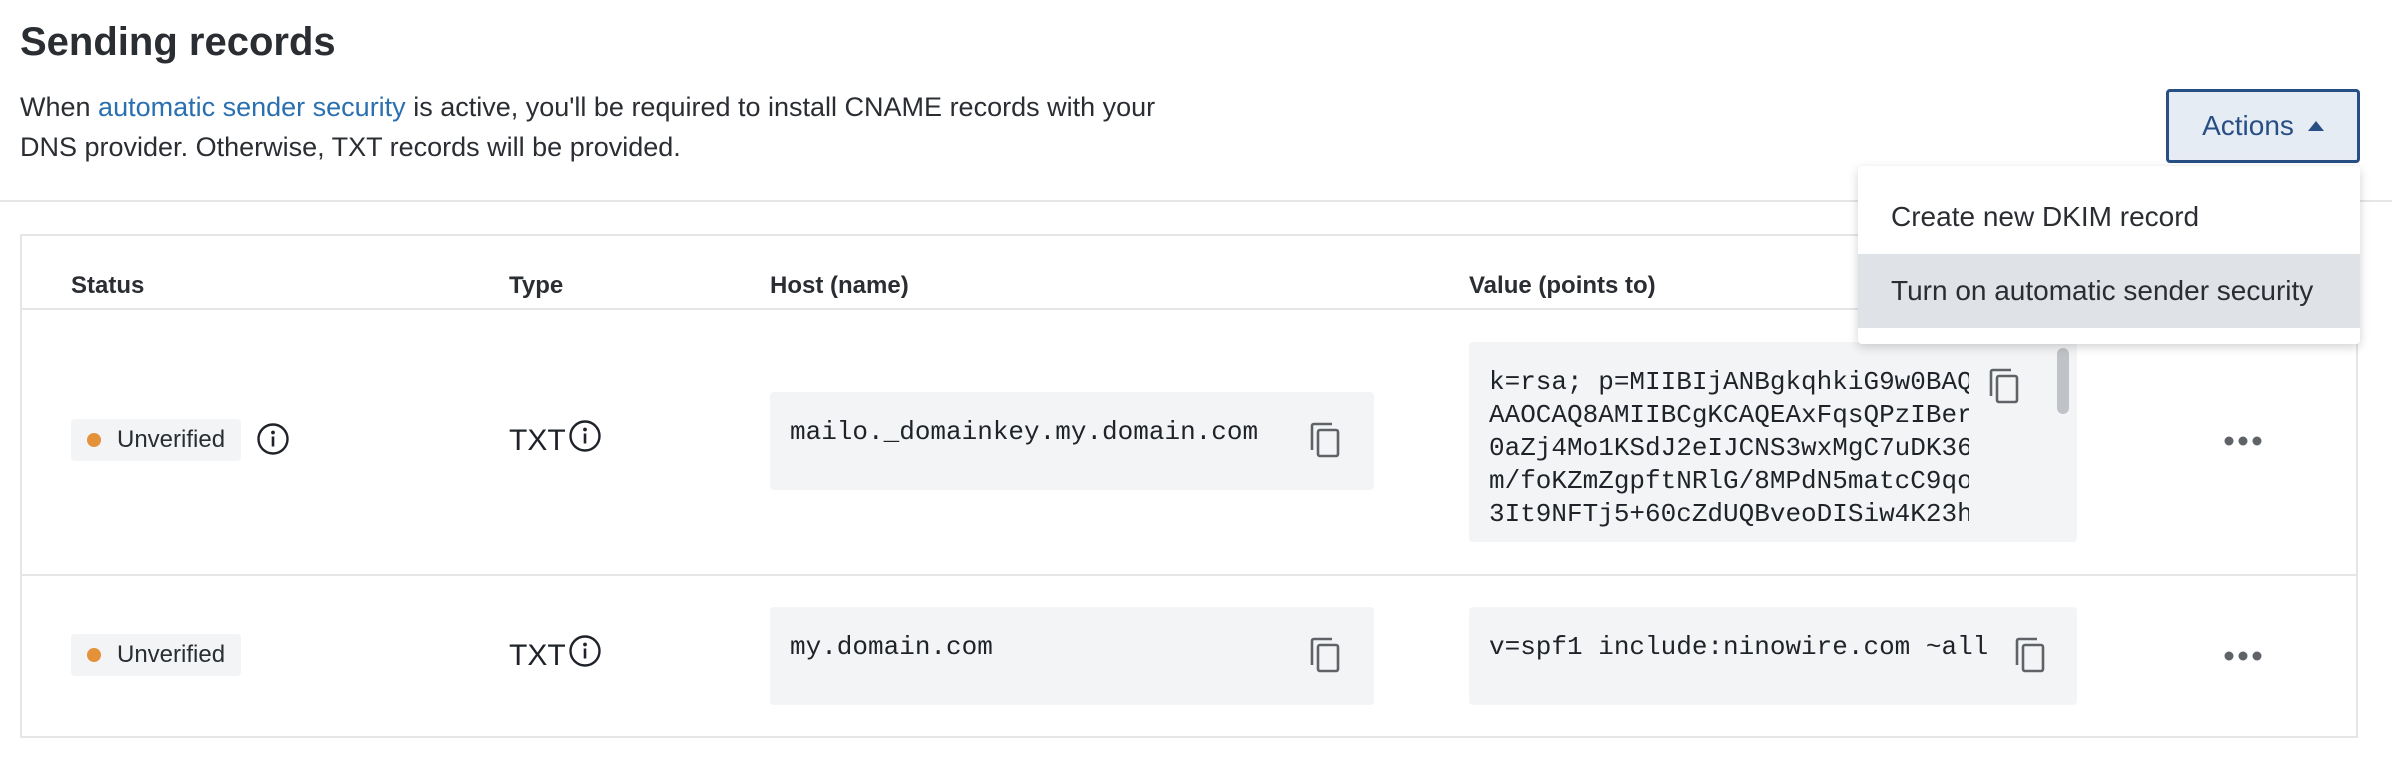 The width and height of the screenshot is (2392, 758). Describe the element at coordinates (839, 285) in the screenshot. I see `column-header-host: Host (name)` at that location.